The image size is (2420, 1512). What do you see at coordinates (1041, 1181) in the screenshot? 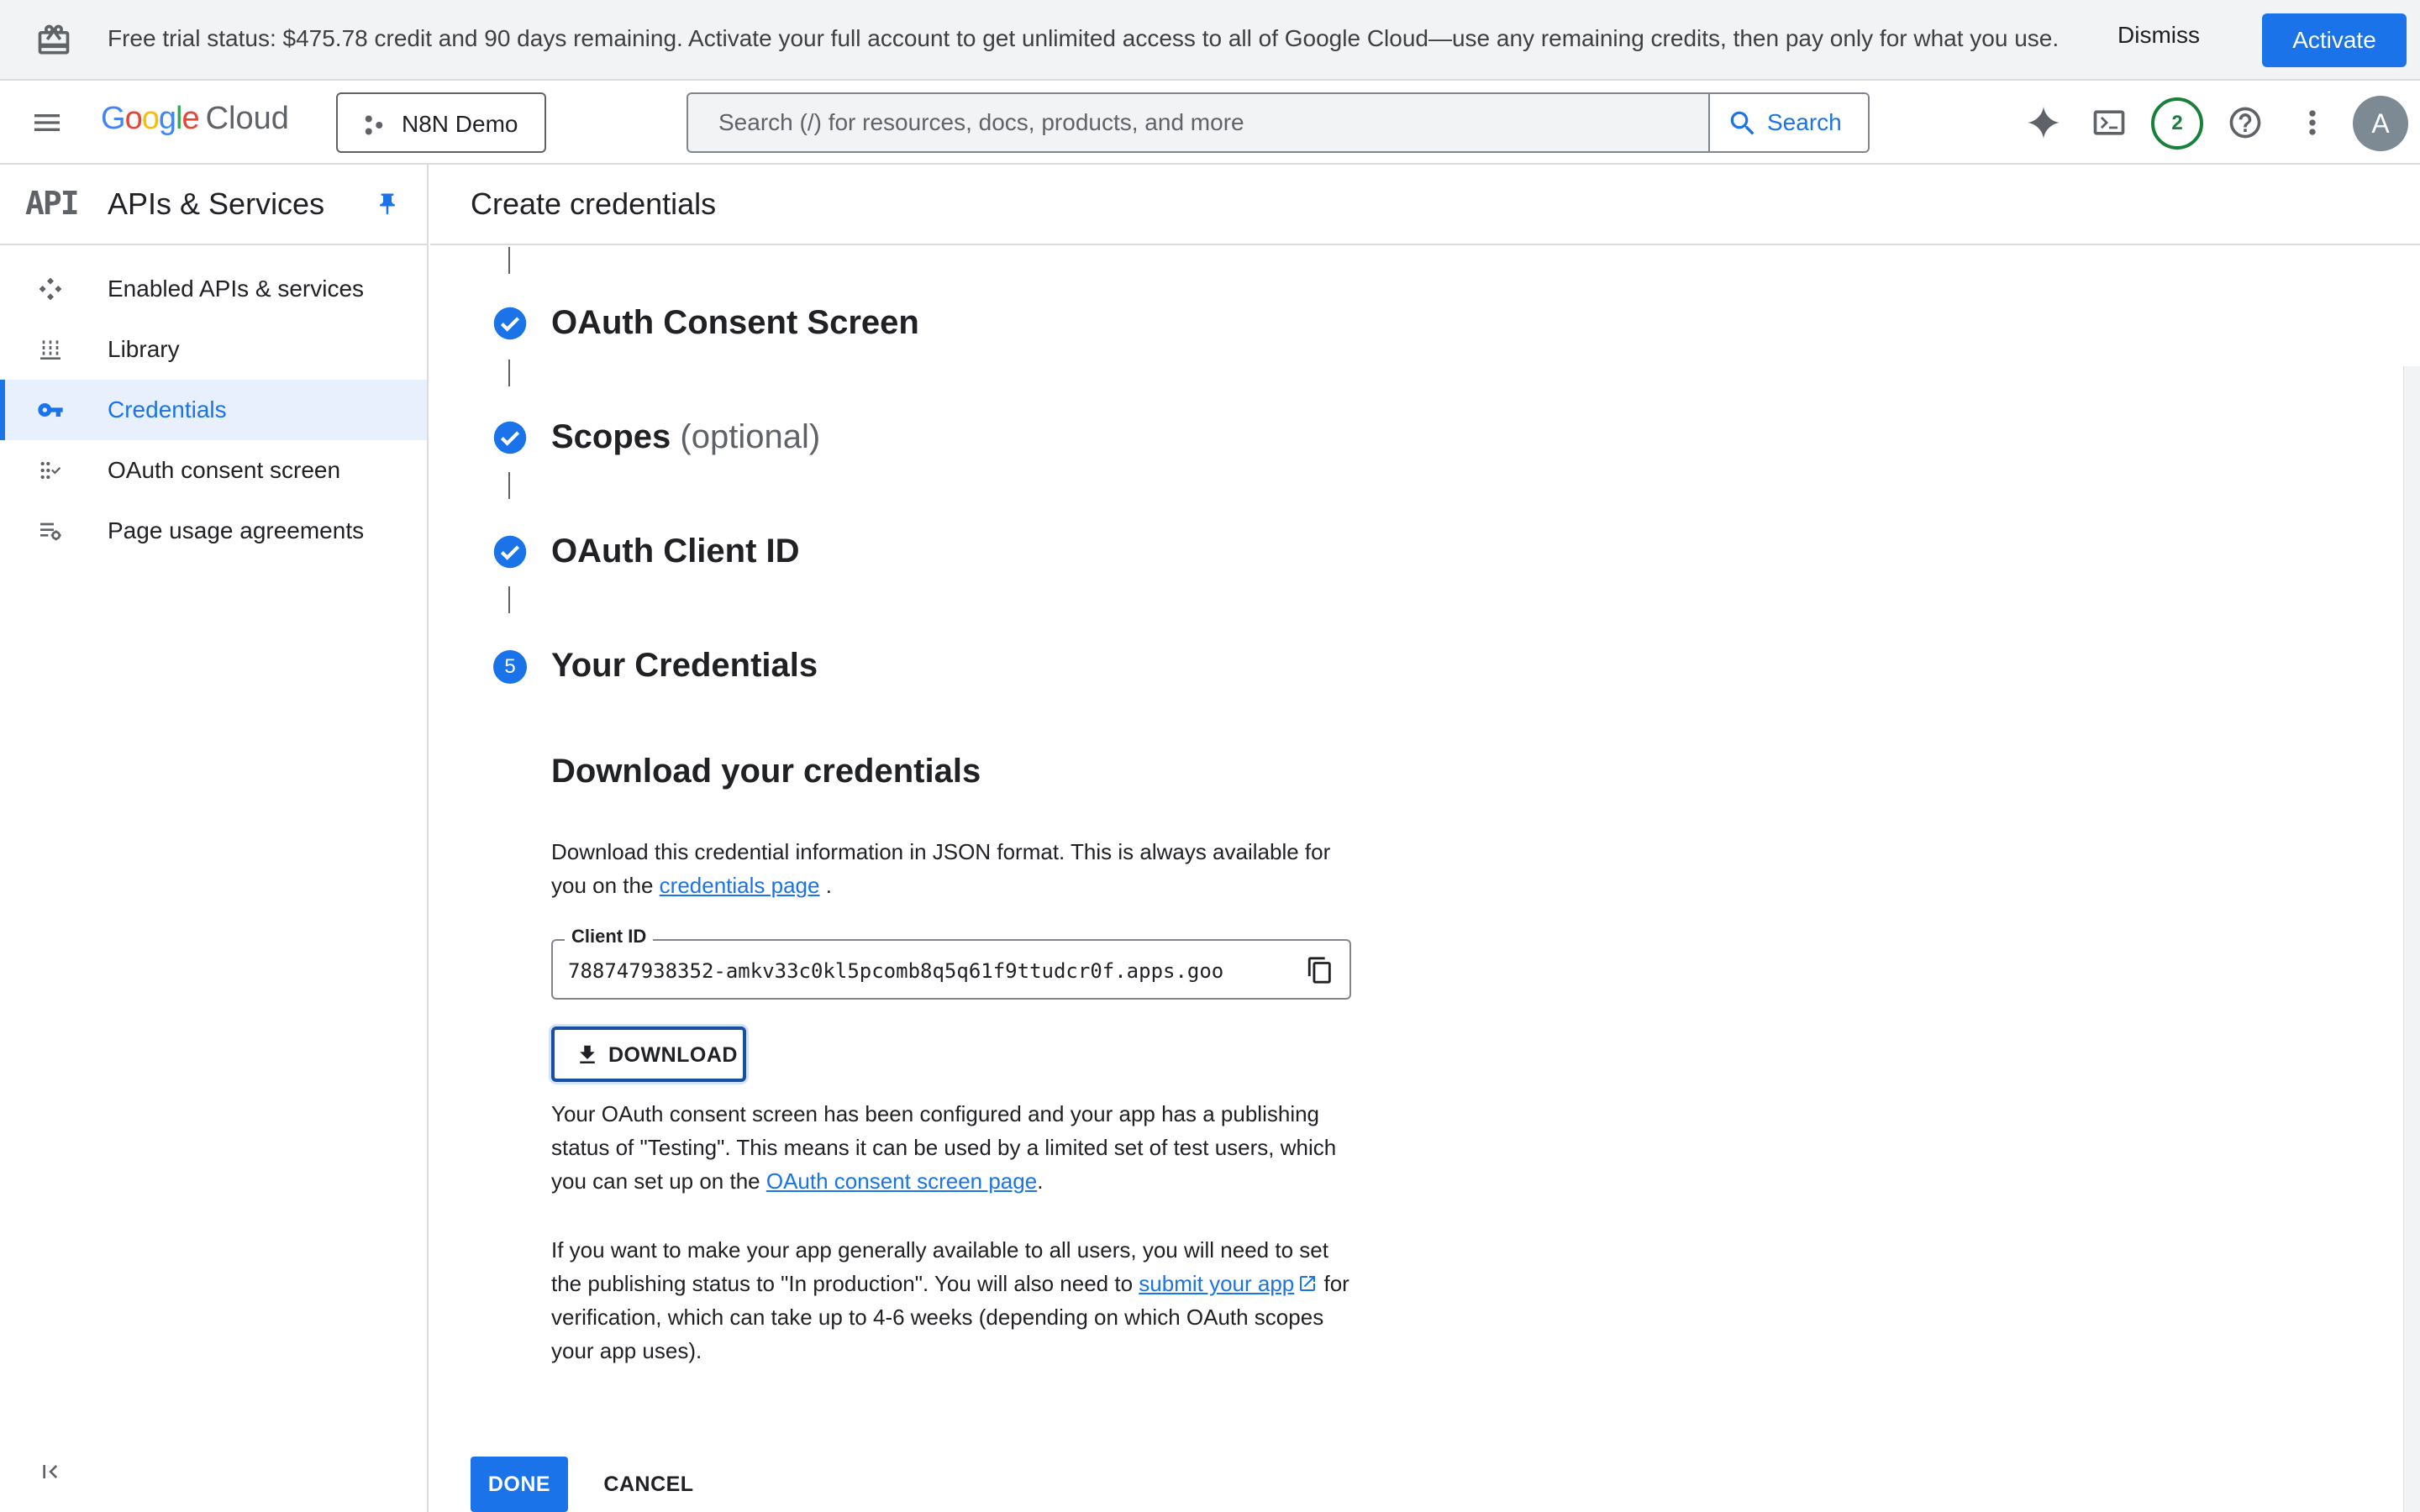
I see `testing-end: .` at bounding box center [1041, 1181].